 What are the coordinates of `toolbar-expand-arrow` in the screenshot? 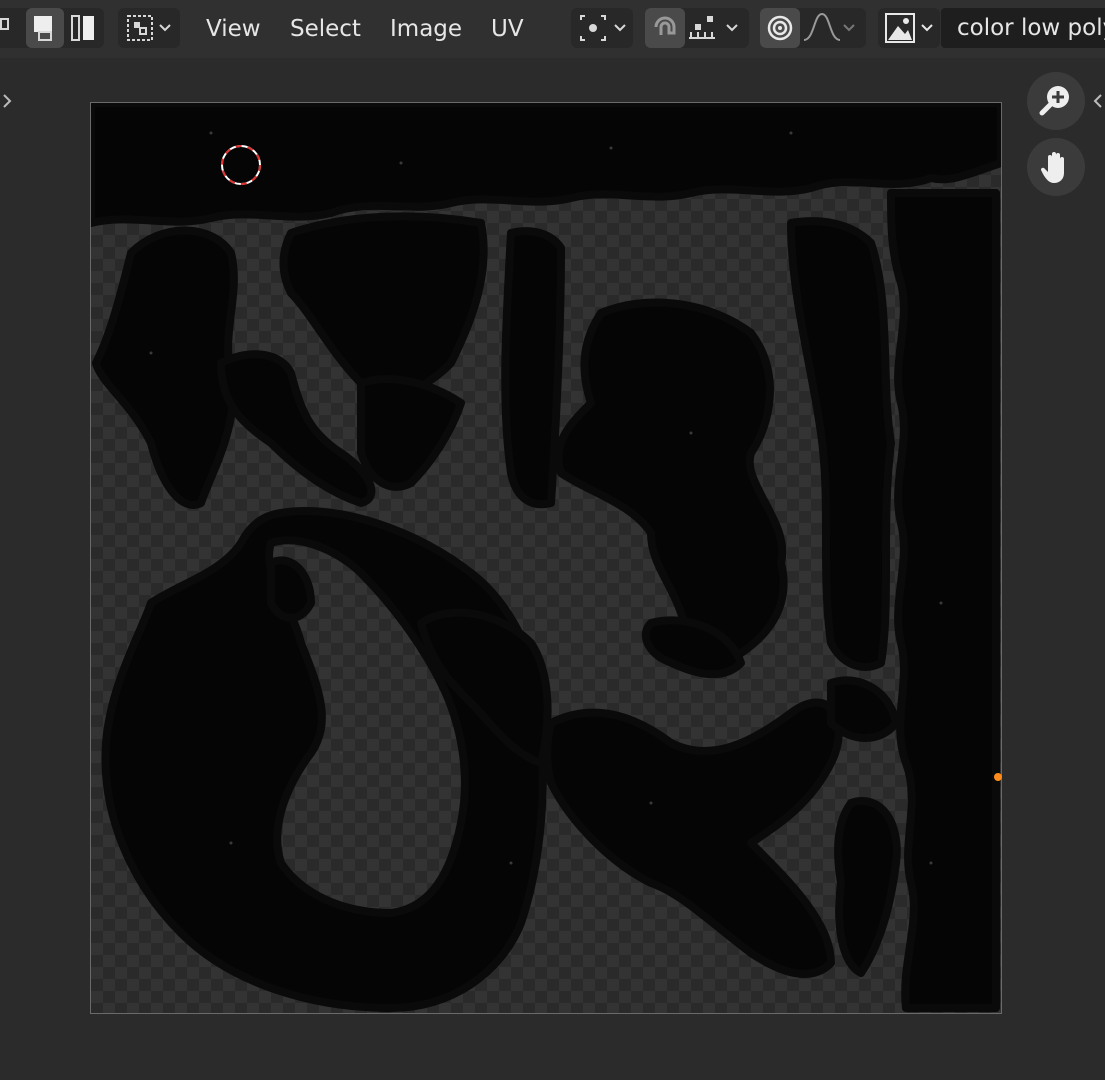 It's located at (7, 101).